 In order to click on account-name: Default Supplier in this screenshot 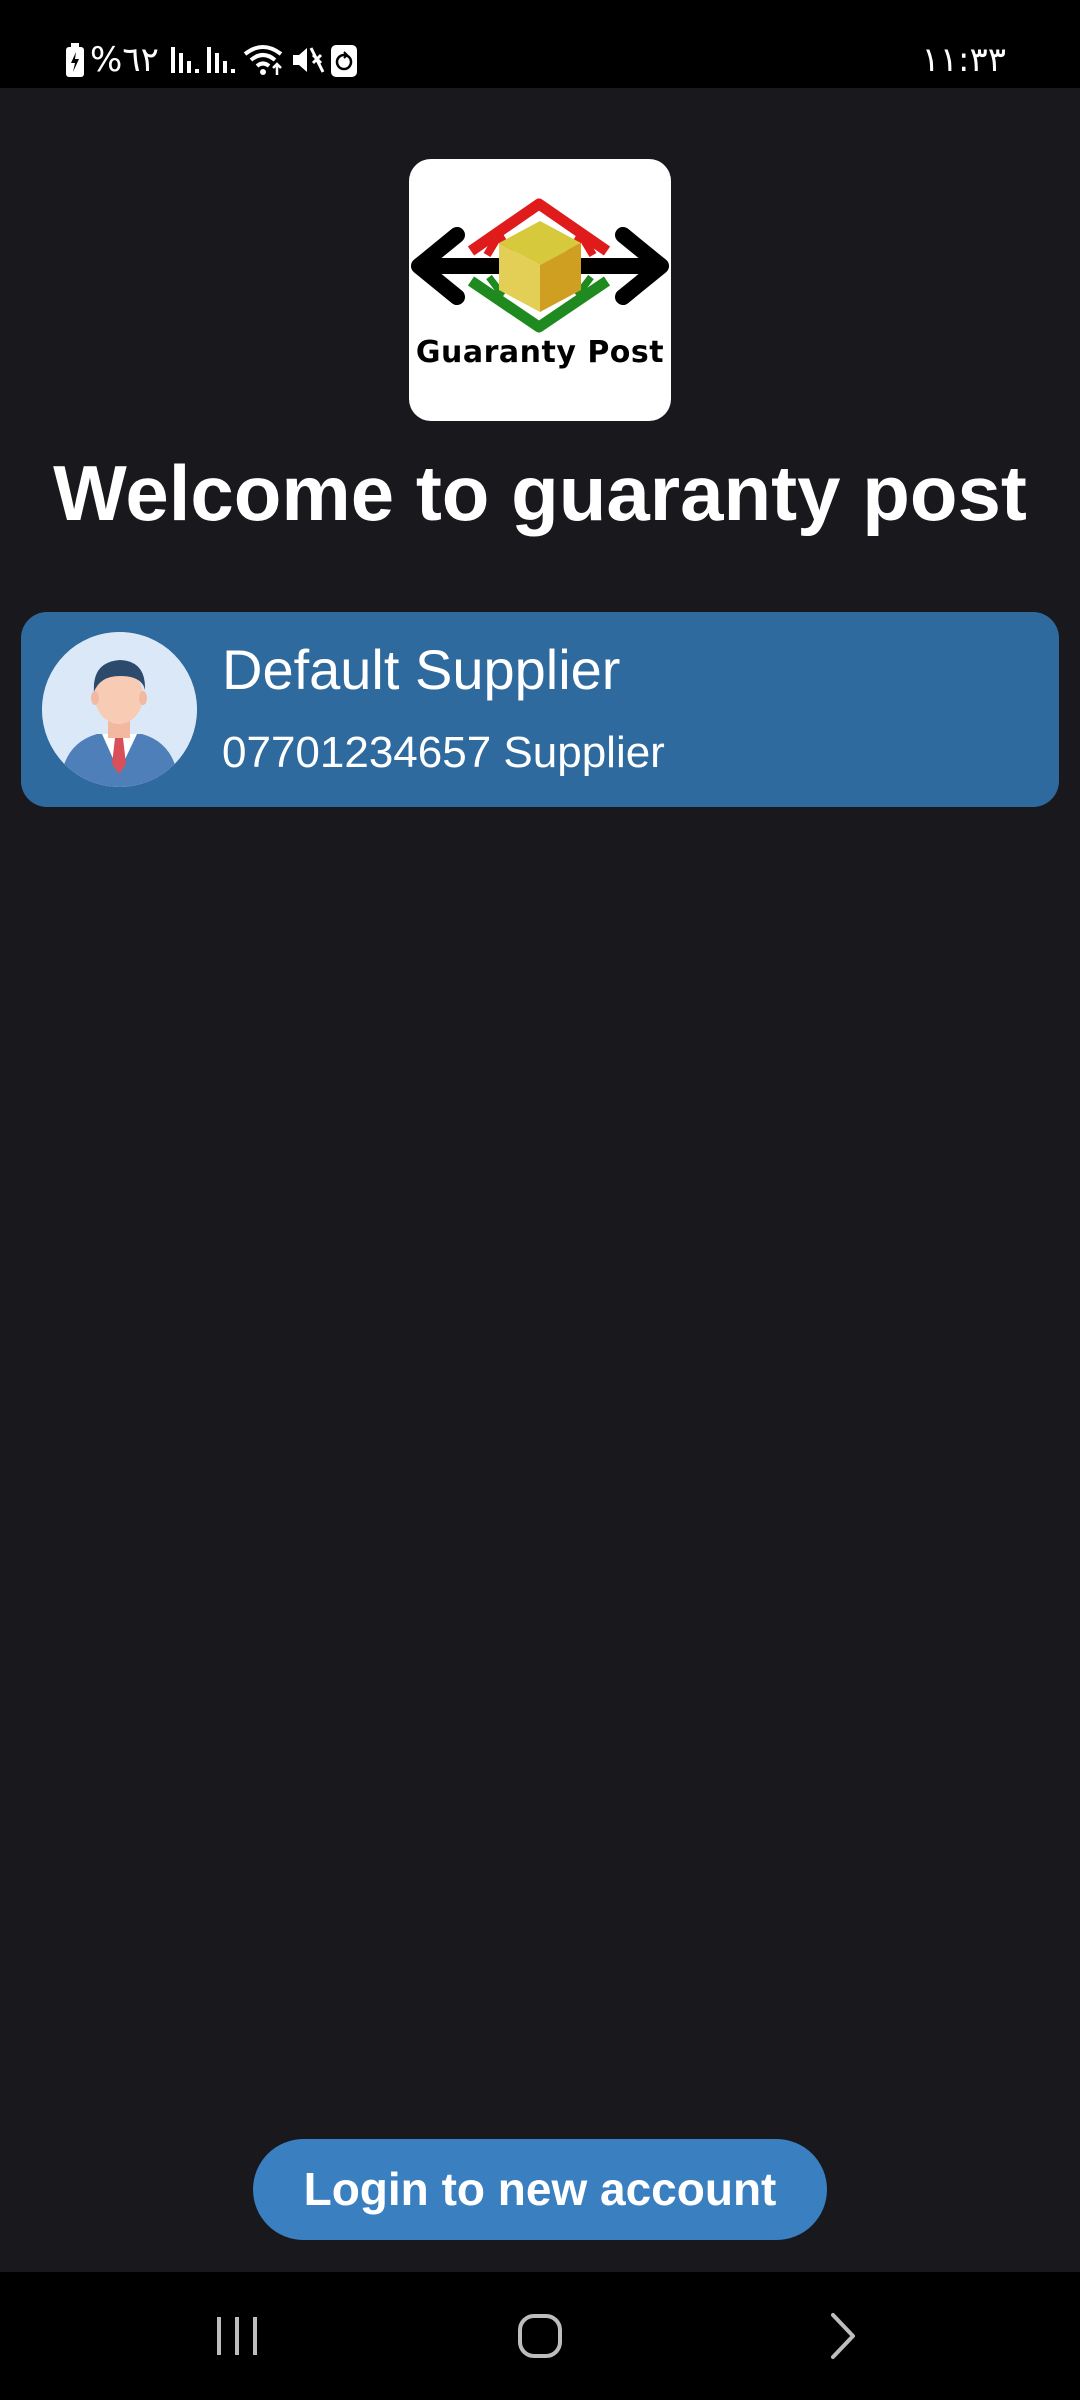, I will do `click(421, 669)`.